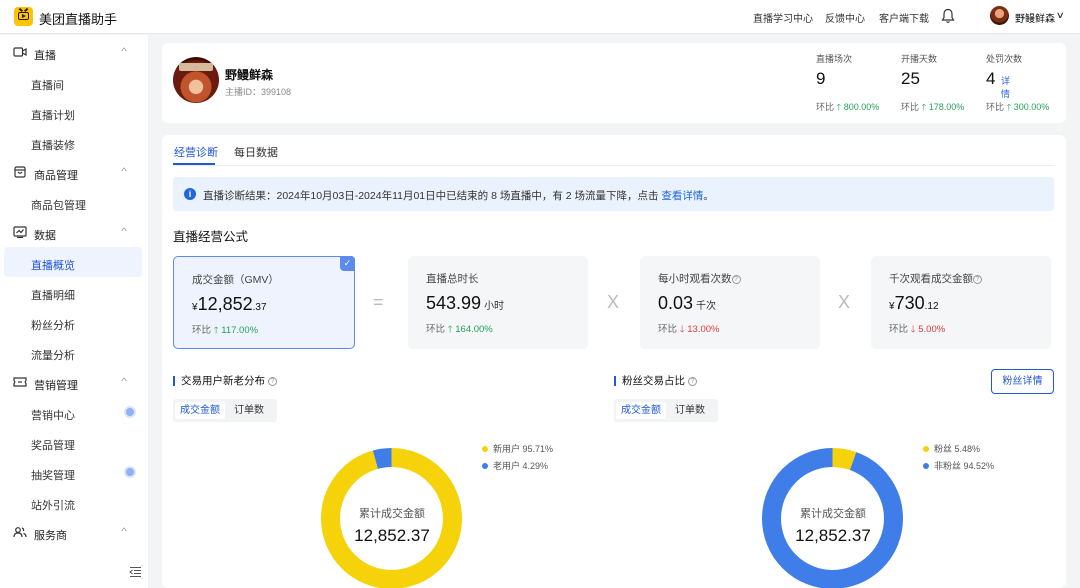 This screenshot has width=1080, height=588. Describe the element at coordinates (196, 152) in the screenshot. I see `tab-business-diagnosis: 经营诊断` at that location.